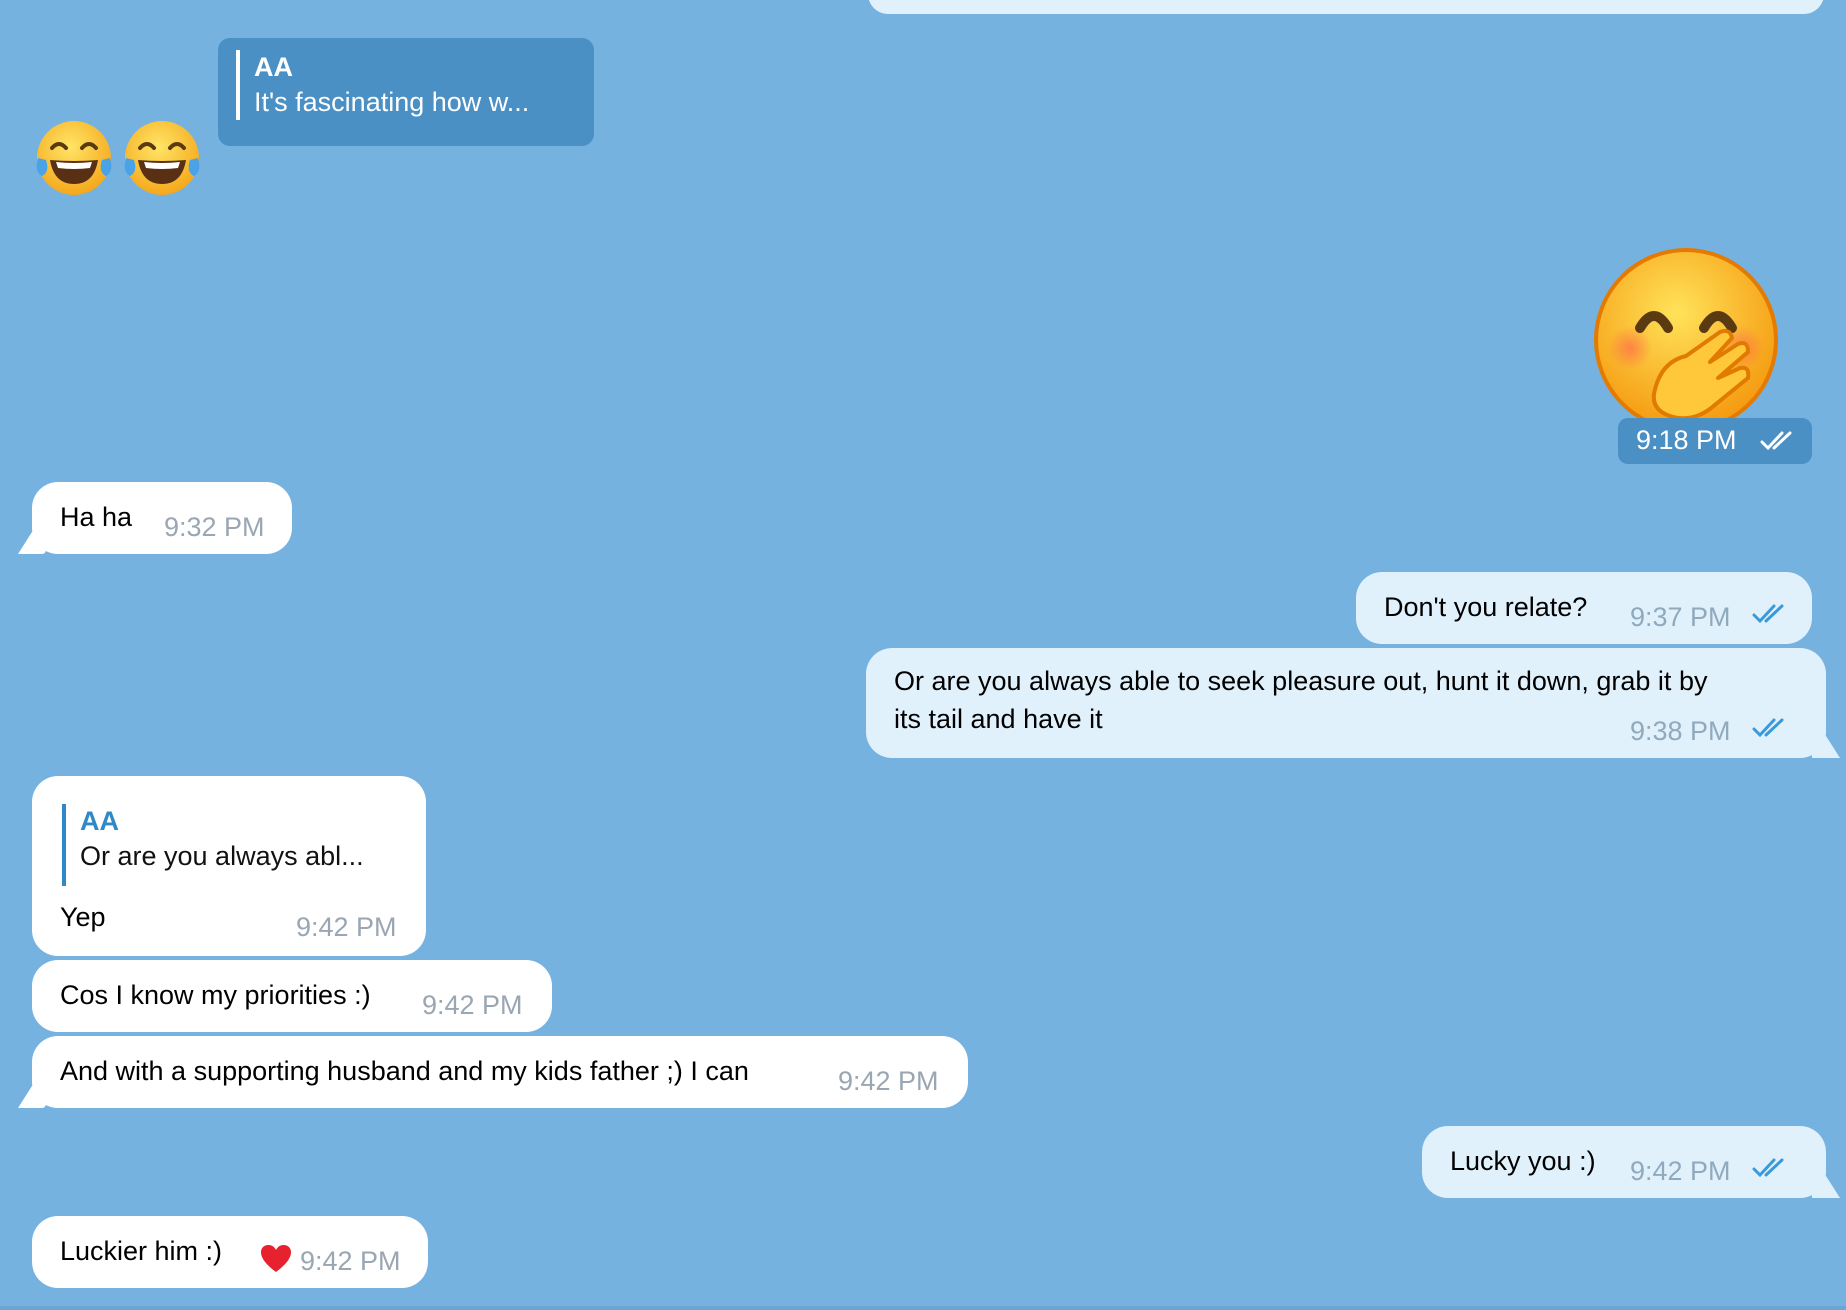 The height and width of the screenshot is (1310, 1846). Describe the element at coordinates (96, 517) in the screenshot. I see `message-text: Ha ha` at that location.